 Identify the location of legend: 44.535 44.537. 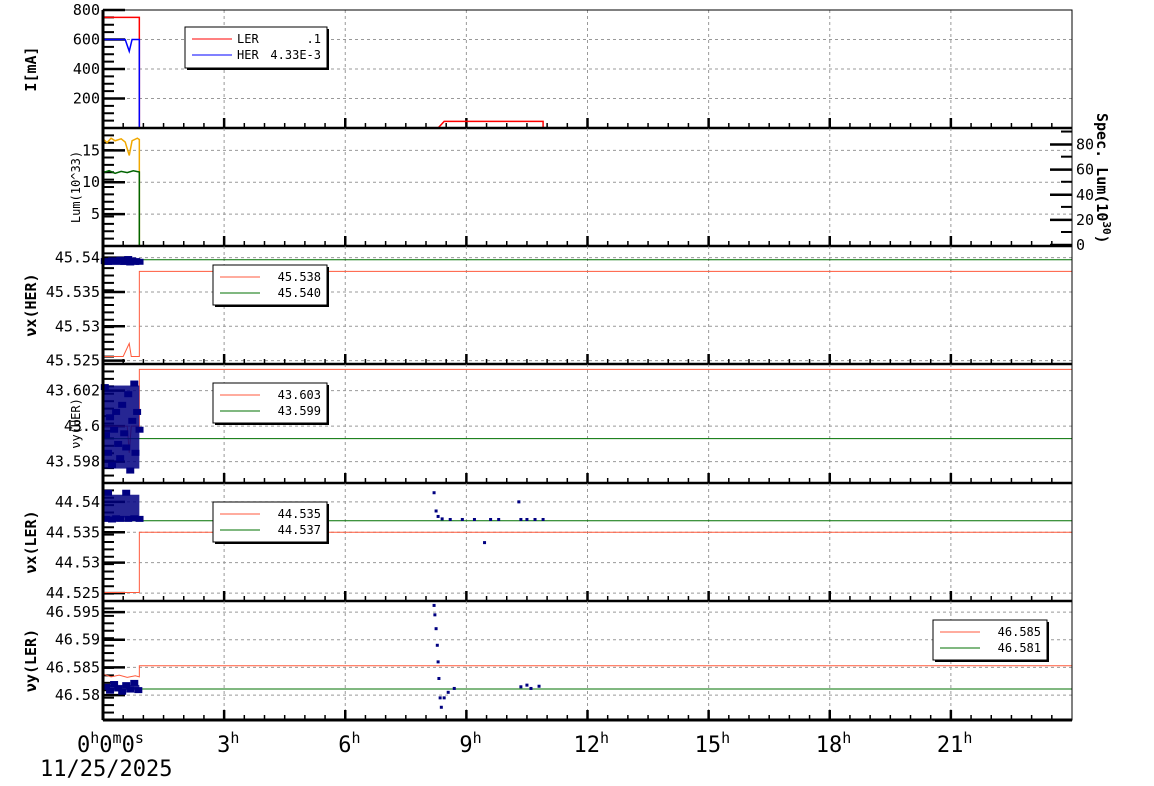
(270, 522).